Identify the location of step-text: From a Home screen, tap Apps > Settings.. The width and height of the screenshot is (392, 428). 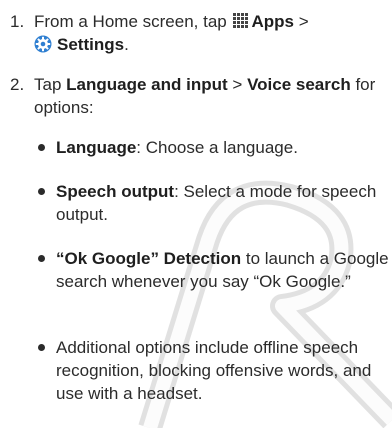
(210, 33).